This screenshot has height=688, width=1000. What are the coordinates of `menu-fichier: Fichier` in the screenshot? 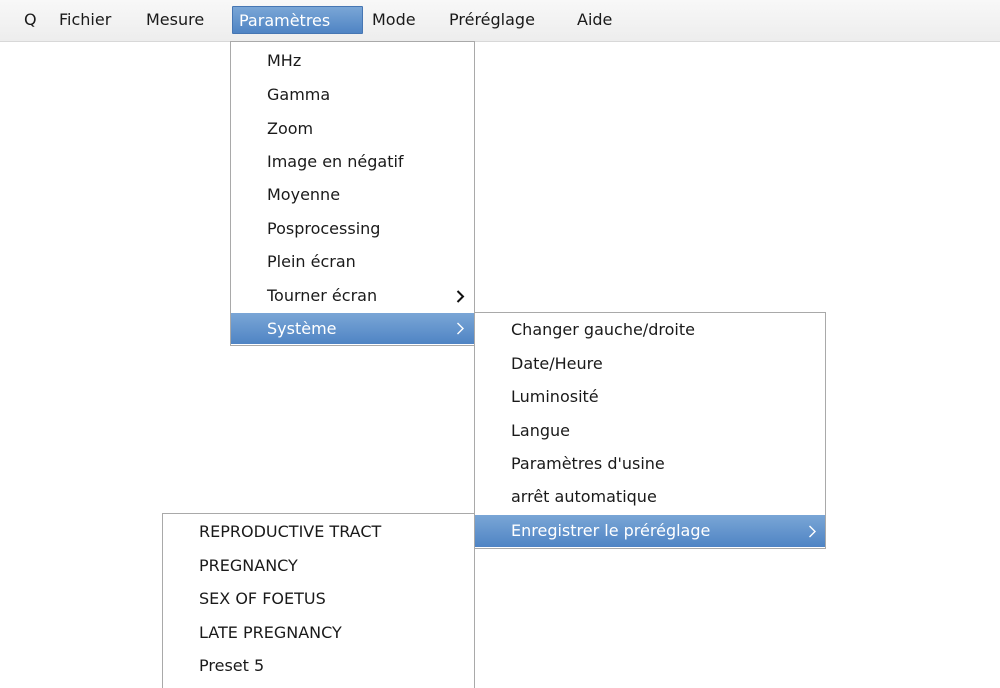 It's located at (85, 20).